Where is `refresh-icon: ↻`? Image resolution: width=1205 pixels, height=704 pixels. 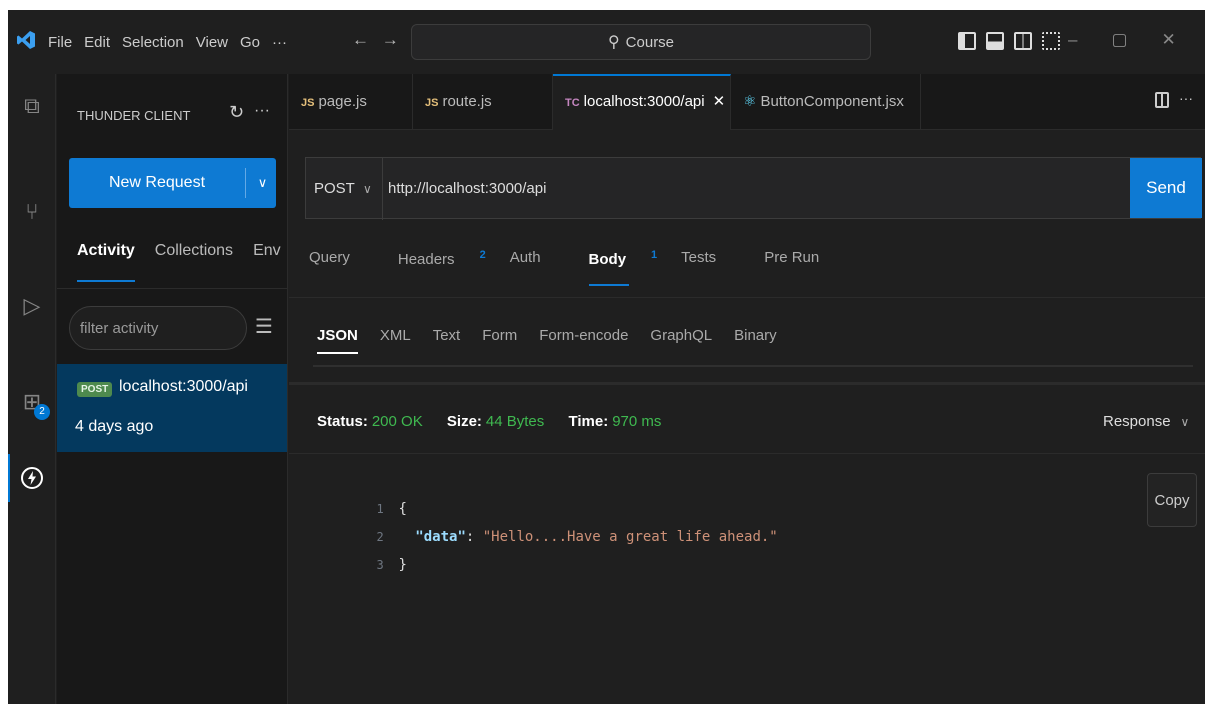 refresh-icon: ↻ is located at coordinates (236, 112).